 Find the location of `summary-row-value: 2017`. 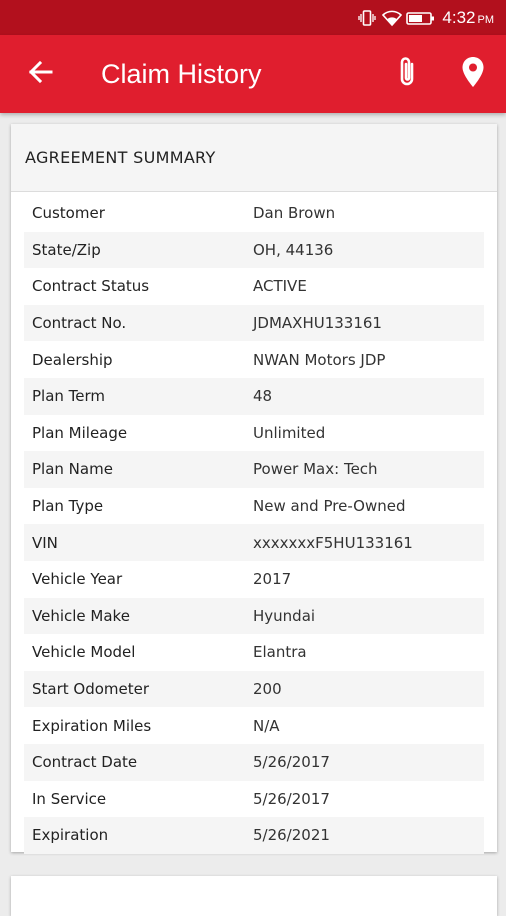

summary-row-value: 2017 is located at coordinates (272, 579).